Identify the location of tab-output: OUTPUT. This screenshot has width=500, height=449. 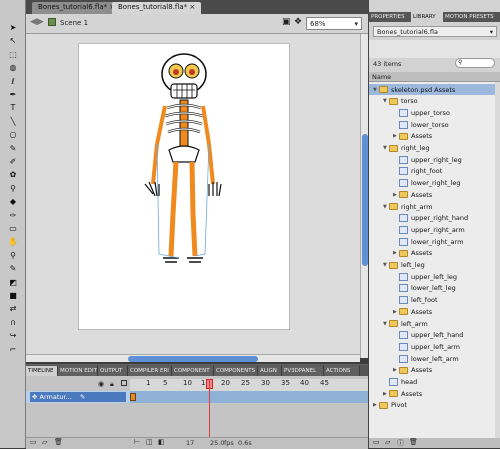
(113, 371).